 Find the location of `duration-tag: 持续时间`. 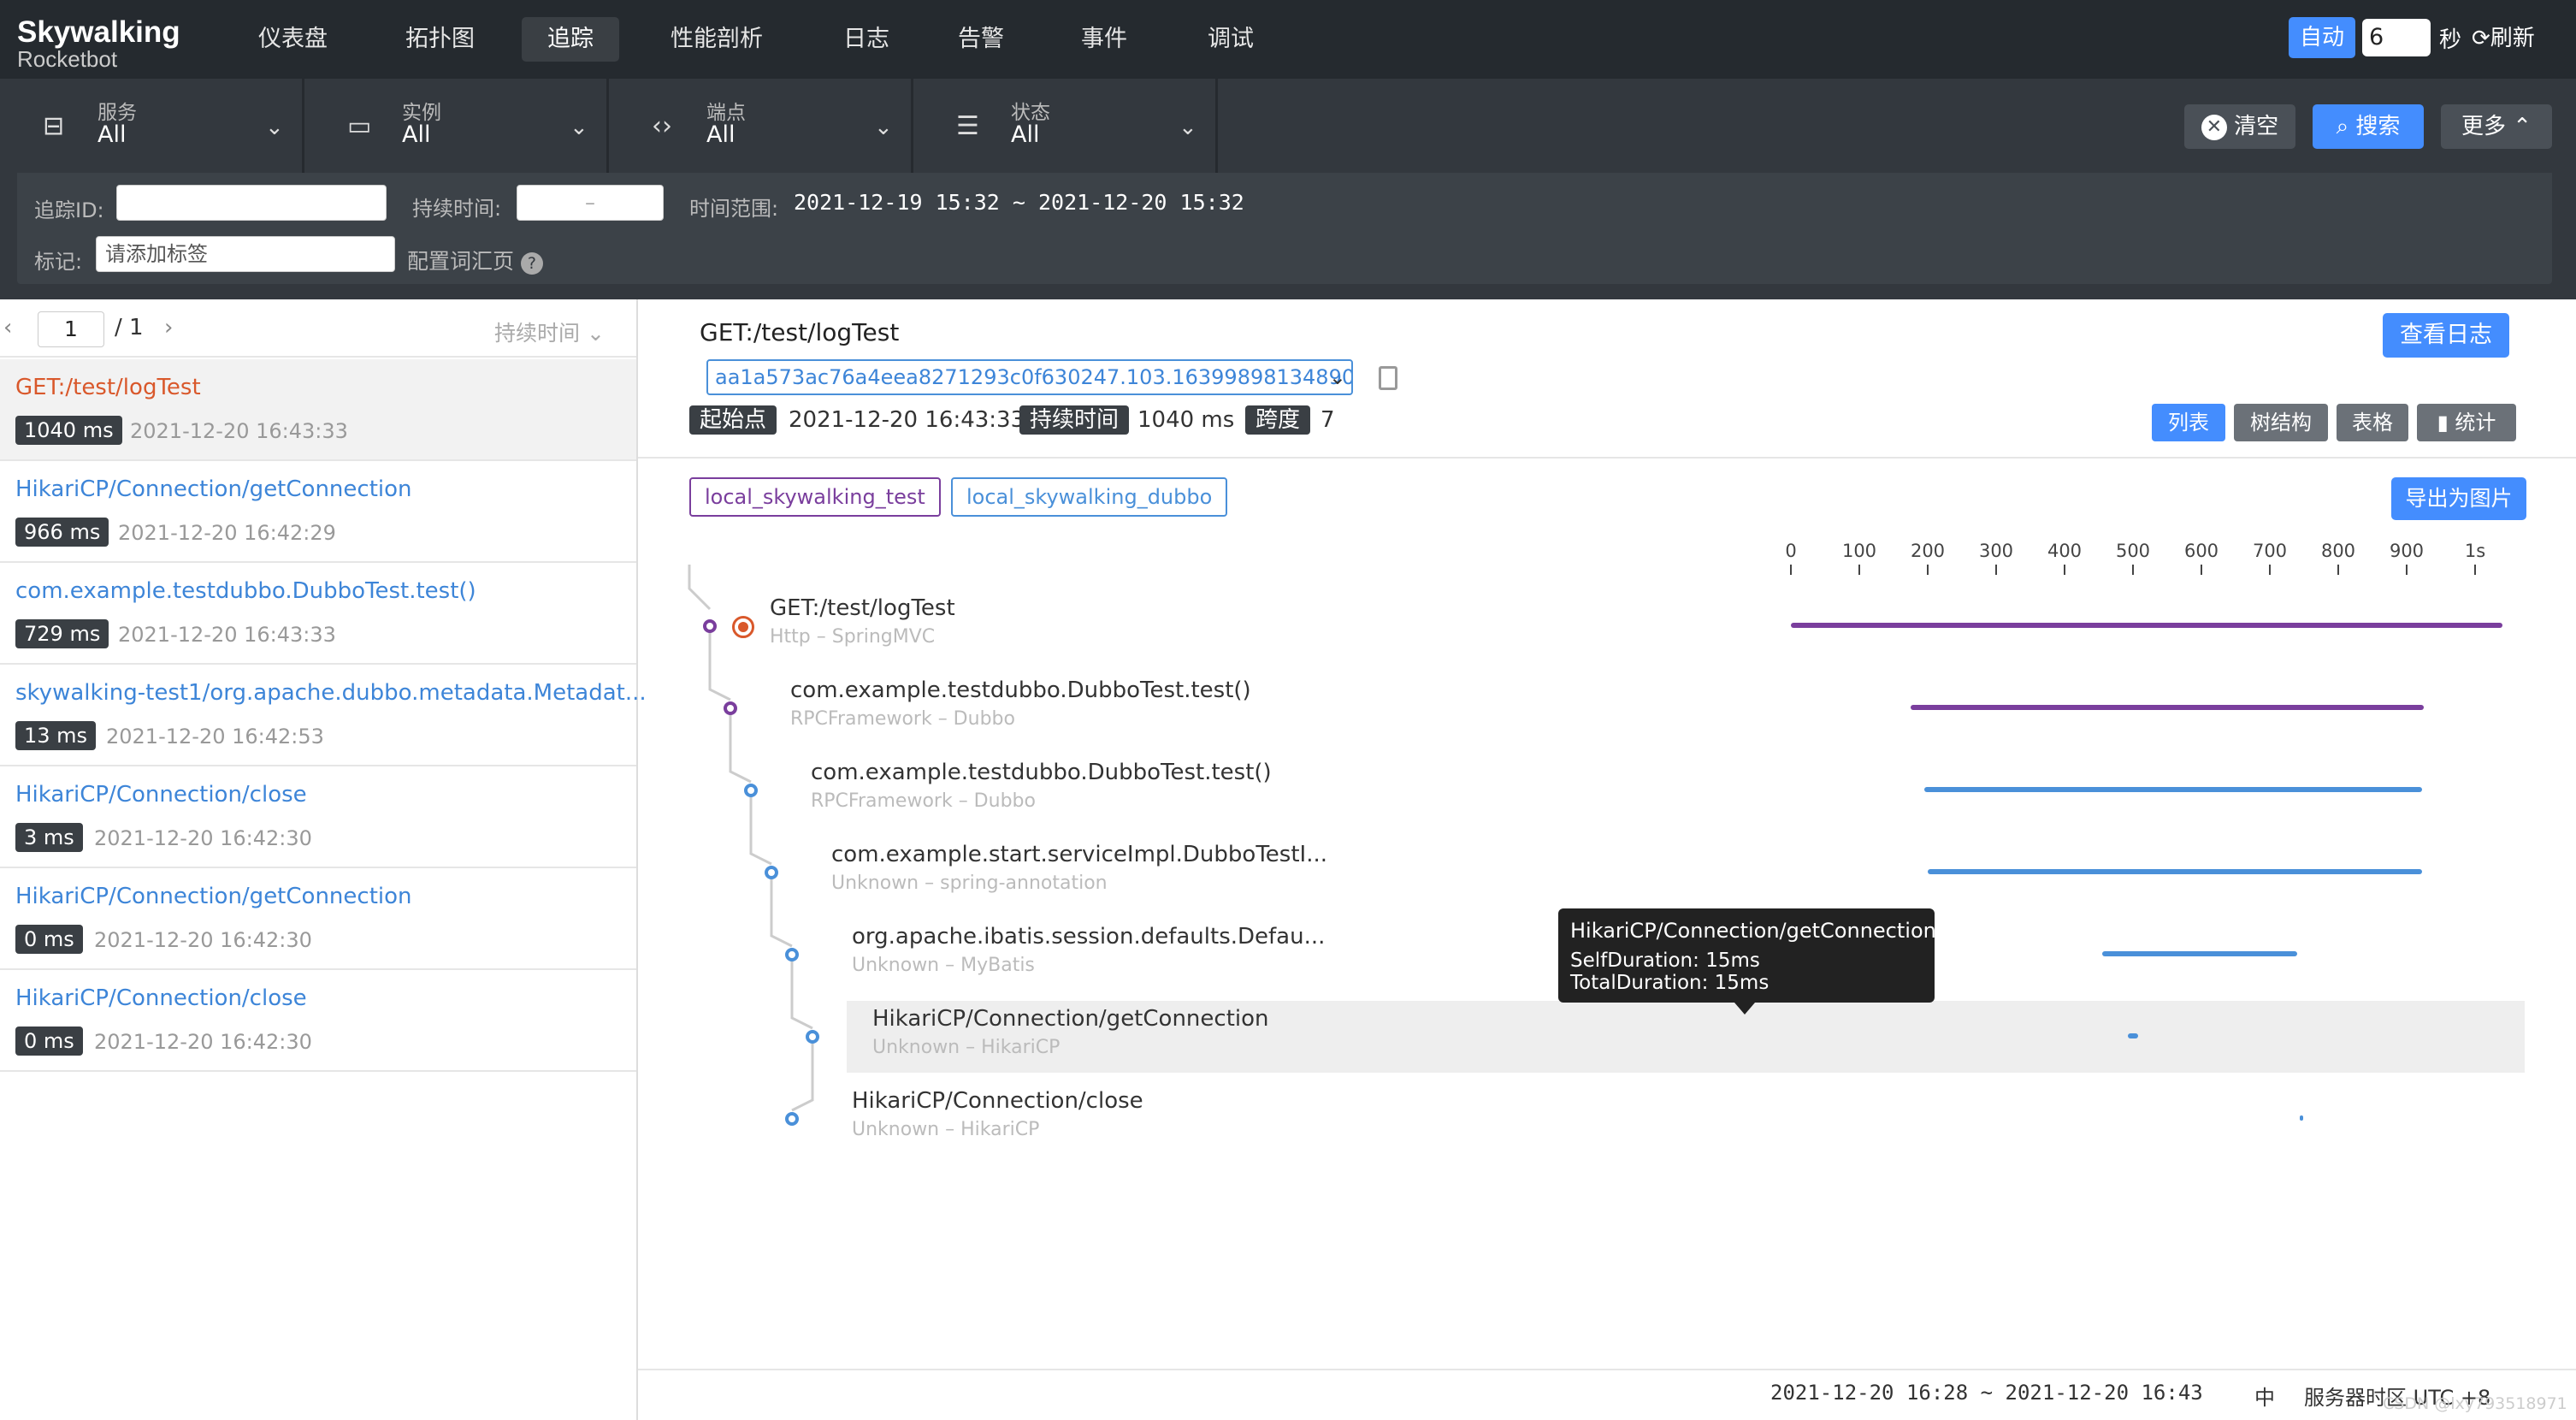

duration-tag: 持续时间 is located at coordinates (1074, 420).